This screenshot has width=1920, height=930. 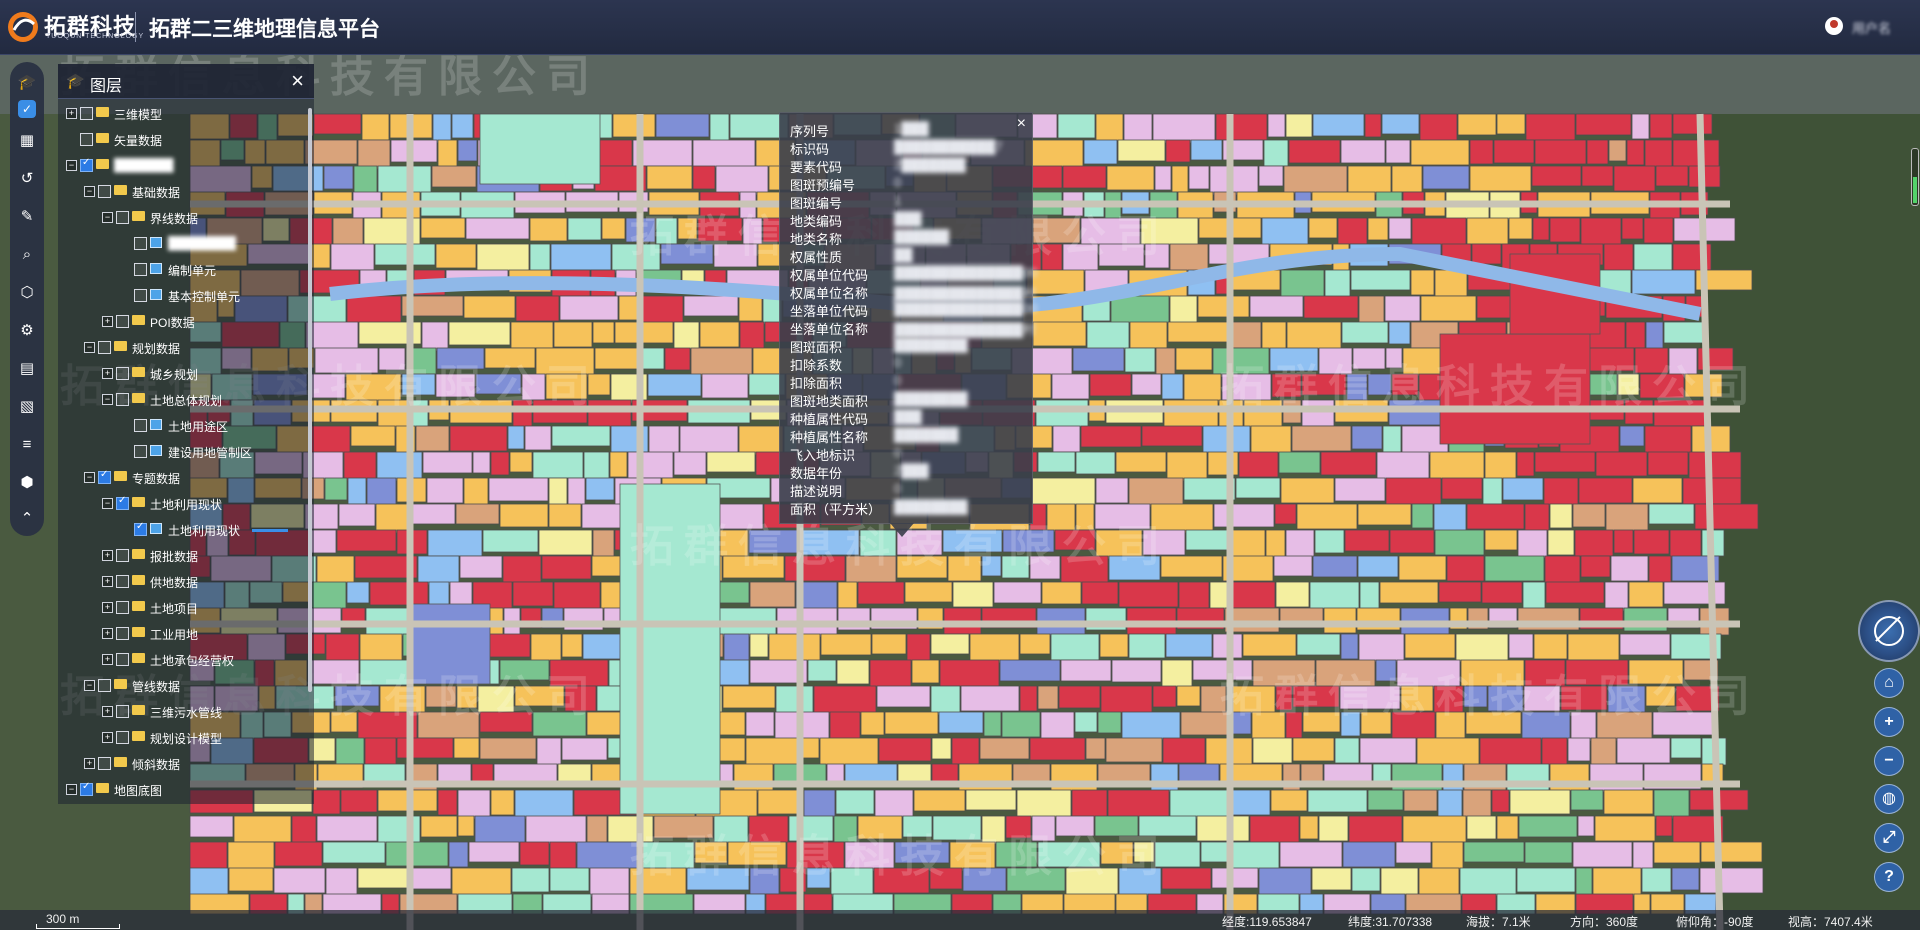 I want to click on tree-node-label: 工业用地, so click(x=174, y=634).